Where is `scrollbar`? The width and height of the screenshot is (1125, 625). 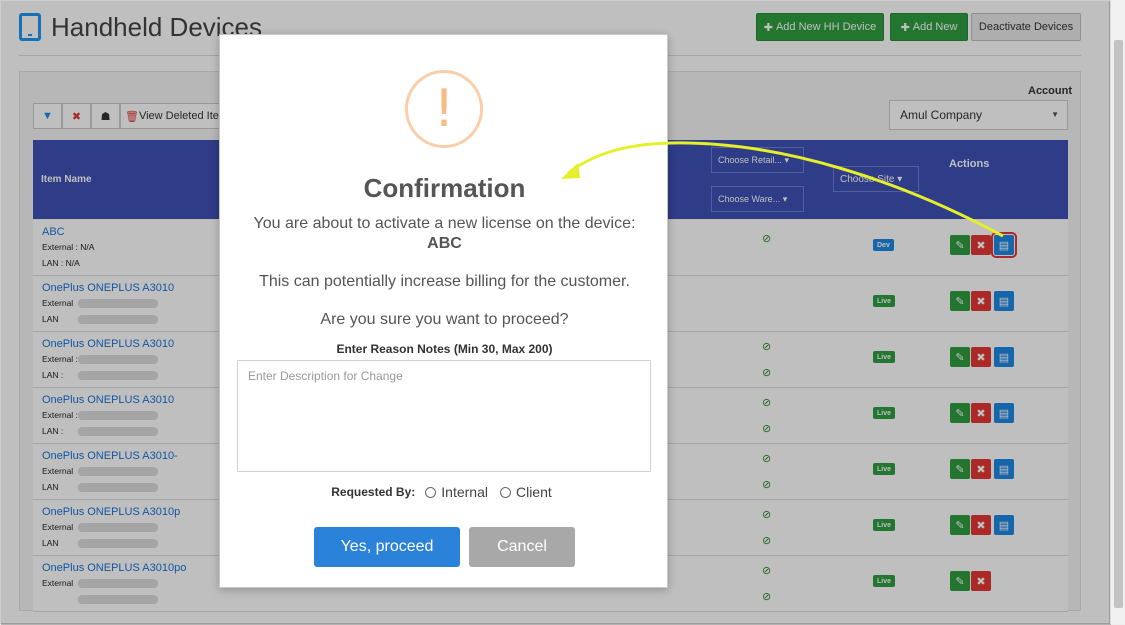
scrollbar is located at coordinates (1117, 312).